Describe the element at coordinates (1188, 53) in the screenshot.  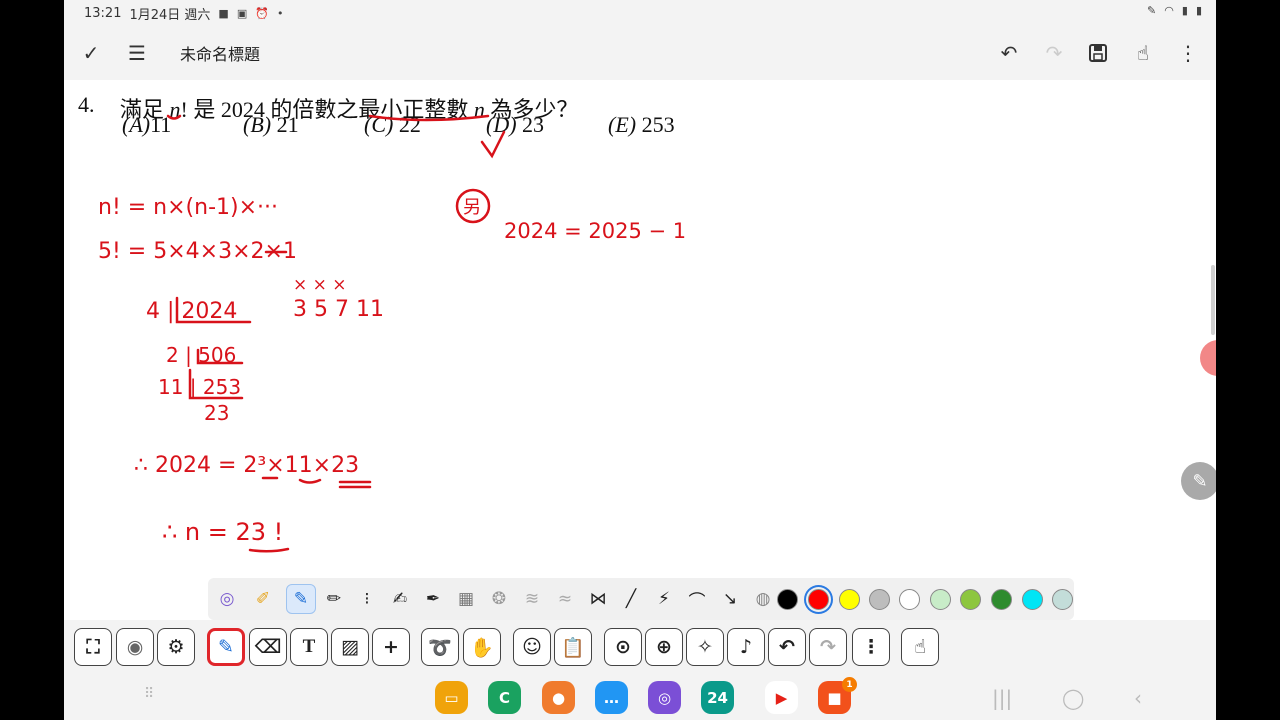
I see `more-options-icon: ⋮` at that location.